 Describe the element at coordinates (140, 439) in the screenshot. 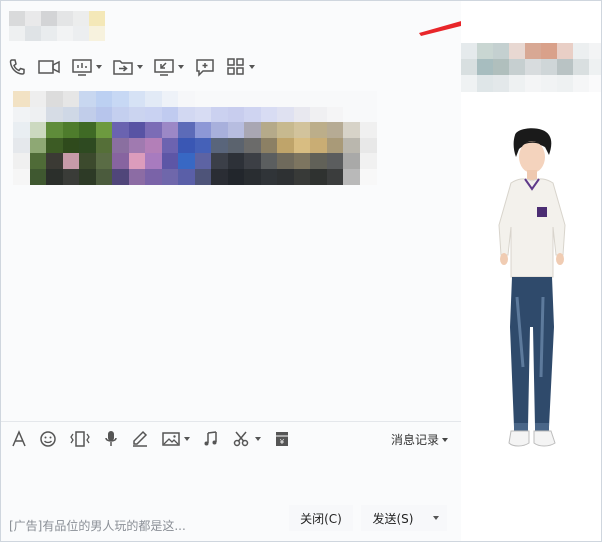

I see `pen-icon` at that location.